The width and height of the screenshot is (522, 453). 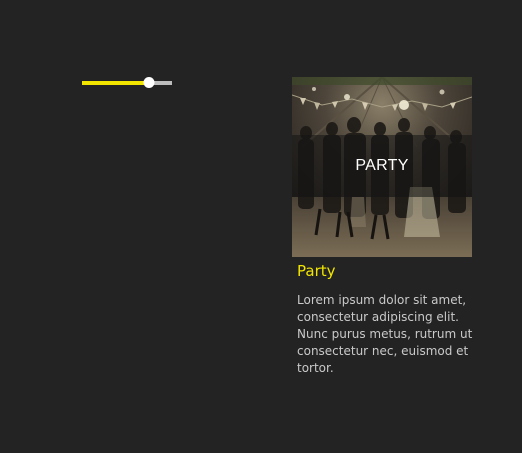 I want to click on card-title: Party, so click(x=384, y=271).